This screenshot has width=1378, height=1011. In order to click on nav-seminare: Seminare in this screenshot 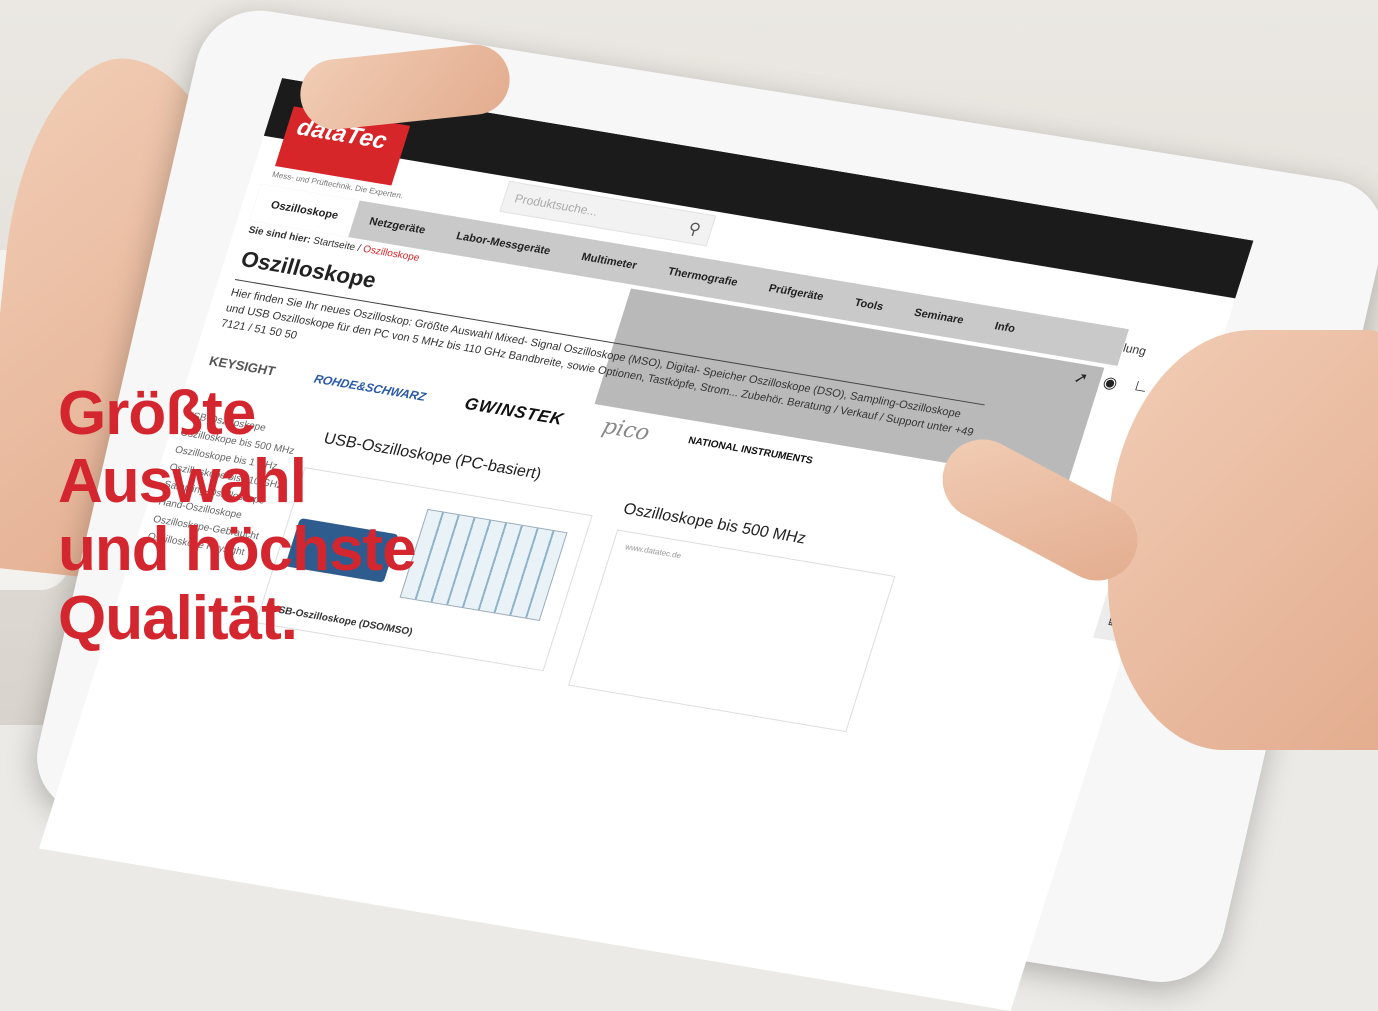, I will do `click(939, 316)`.